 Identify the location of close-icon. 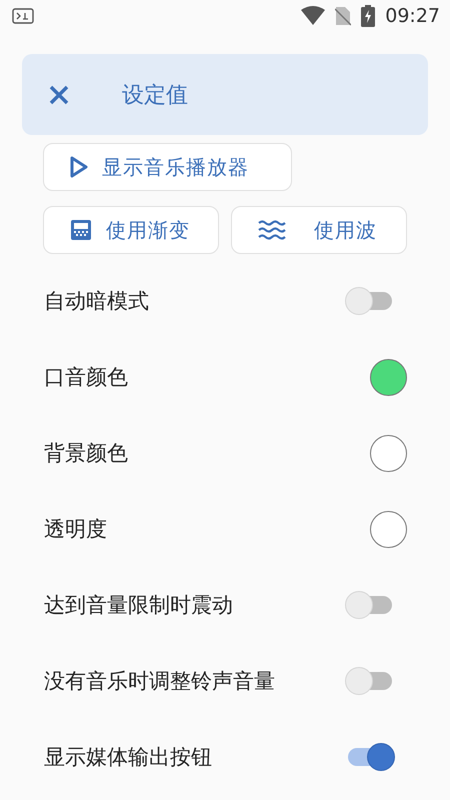
(59, 95).